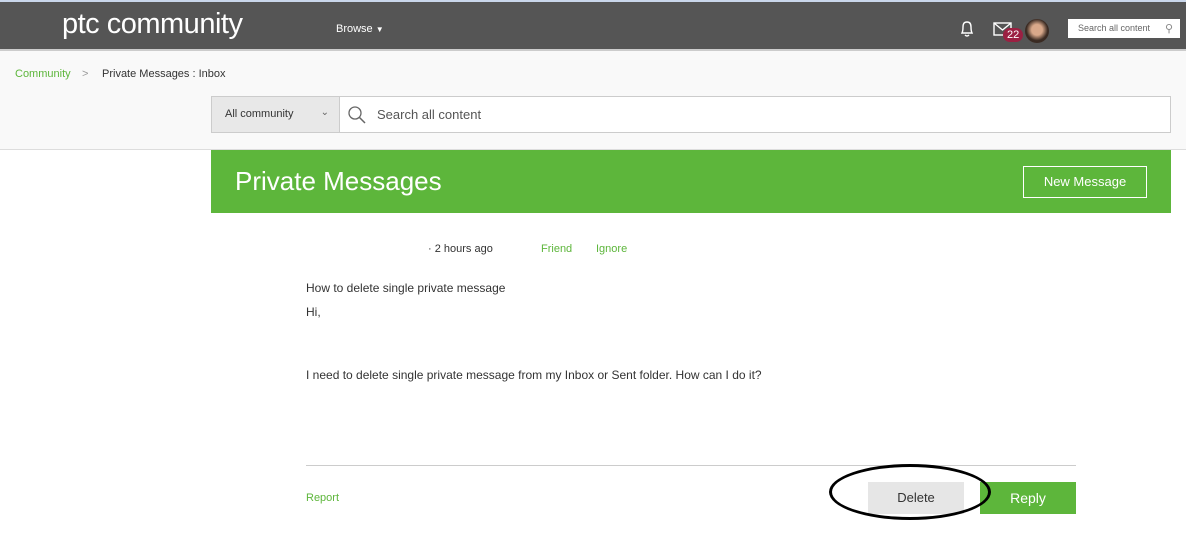 Image resolution: width=1186 pixels, height=548 pixels. What do you see at coordinates (691, 465) in the screenshot?
I see `divider` at bounding box center [691, 465].